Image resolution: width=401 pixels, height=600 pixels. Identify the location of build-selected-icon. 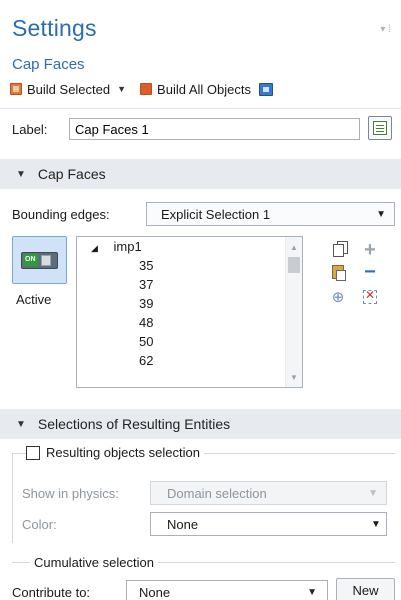
(16, 89).